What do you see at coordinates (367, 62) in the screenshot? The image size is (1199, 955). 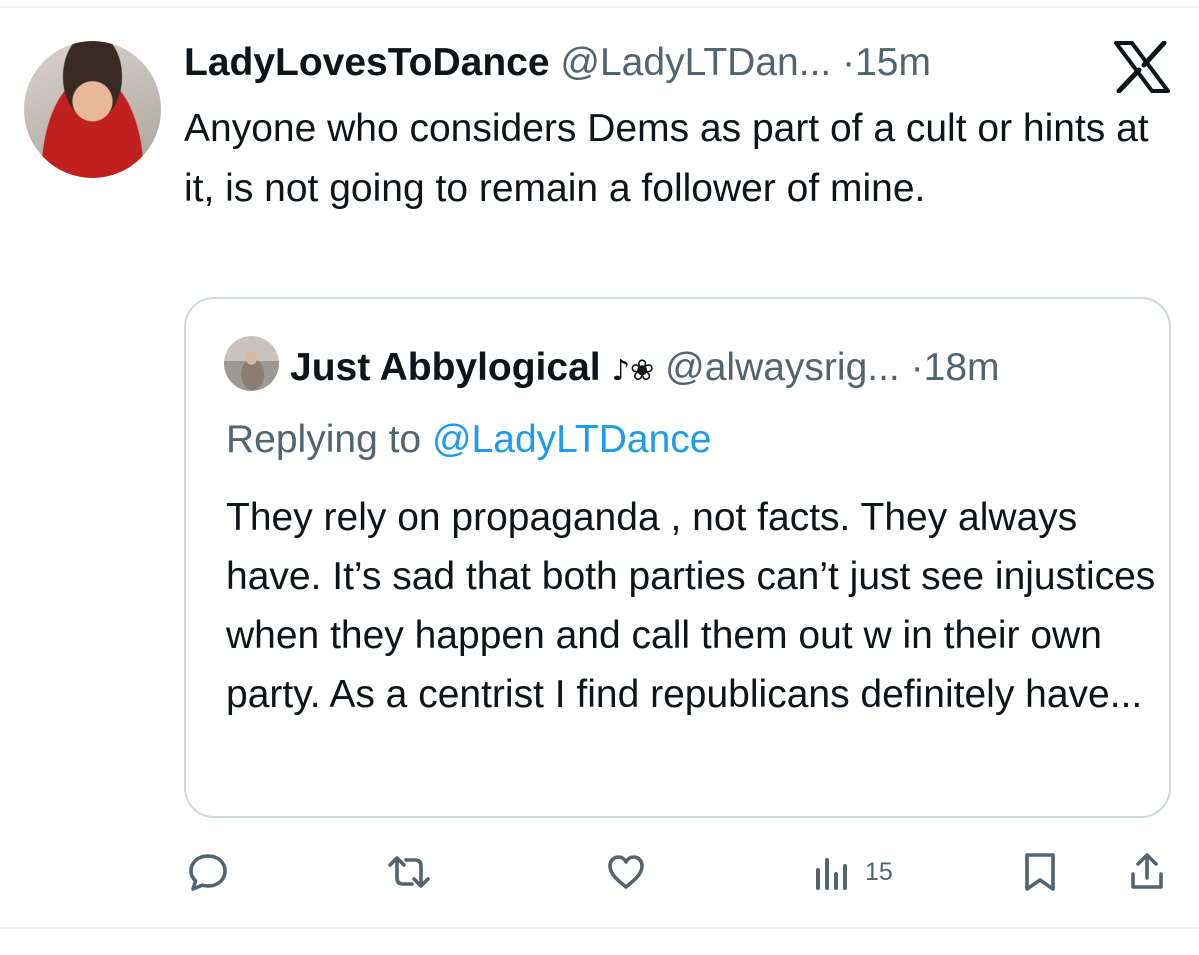 I see `author-display-name: LadyLovesToDance` at bounding box center [367, 62].